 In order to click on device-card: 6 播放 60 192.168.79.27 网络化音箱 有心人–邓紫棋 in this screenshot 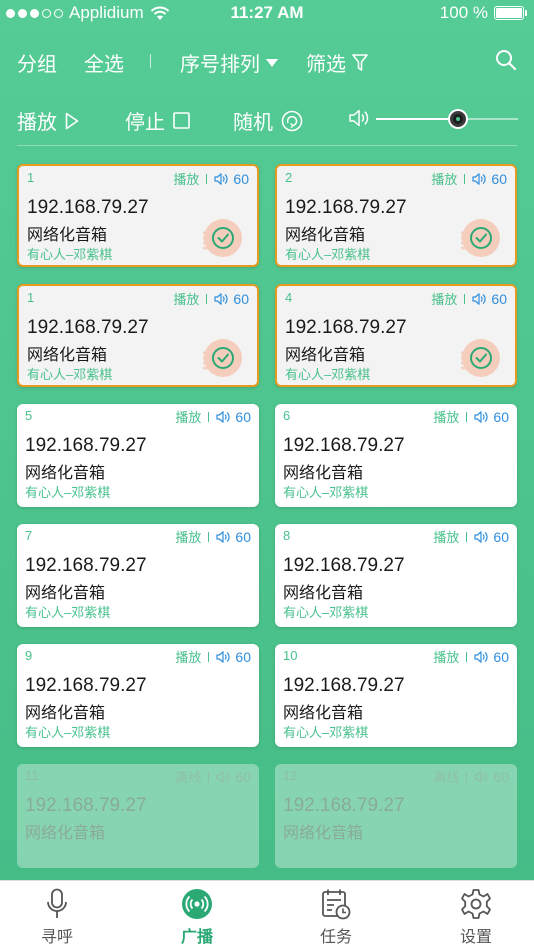, I will do `click(396, 455)`.